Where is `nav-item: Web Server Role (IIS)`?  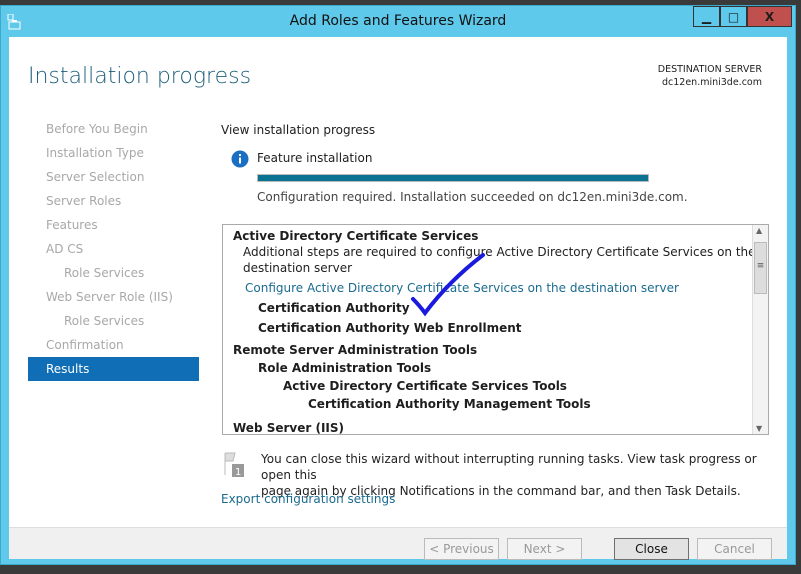 nav-item: Web Server Role (IIS) is located at coordinates (113, 297).